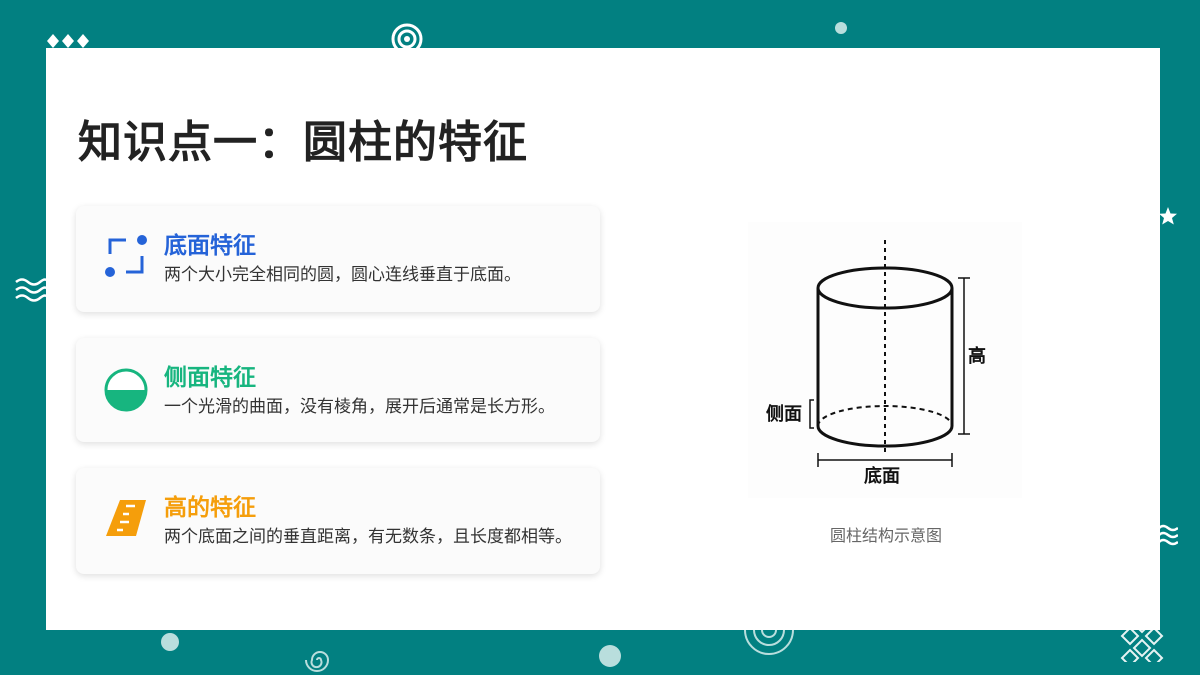 The height and width of the screenshot is (675, 1200). Describe the element at coordinates (876, 363) in the screenshot. I see `cylinder-figure: 高 侧面 底面` at that location.